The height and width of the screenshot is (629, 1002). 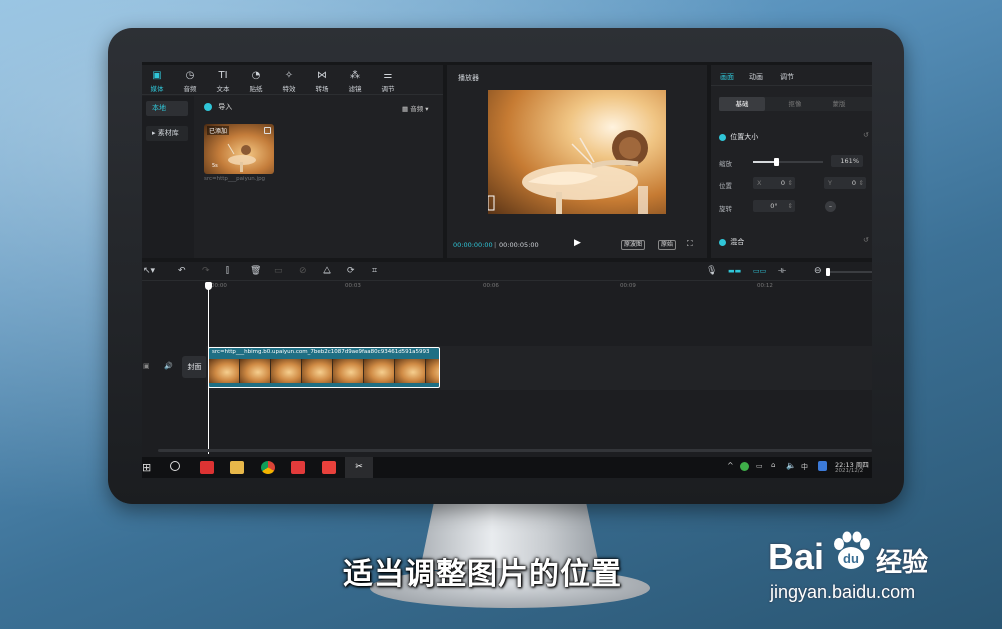 What do you see at coordinates (256, 81) in the screenshot?
I see `tool-sticker: ◔ 贴纸` at bounding box center [256, 81].